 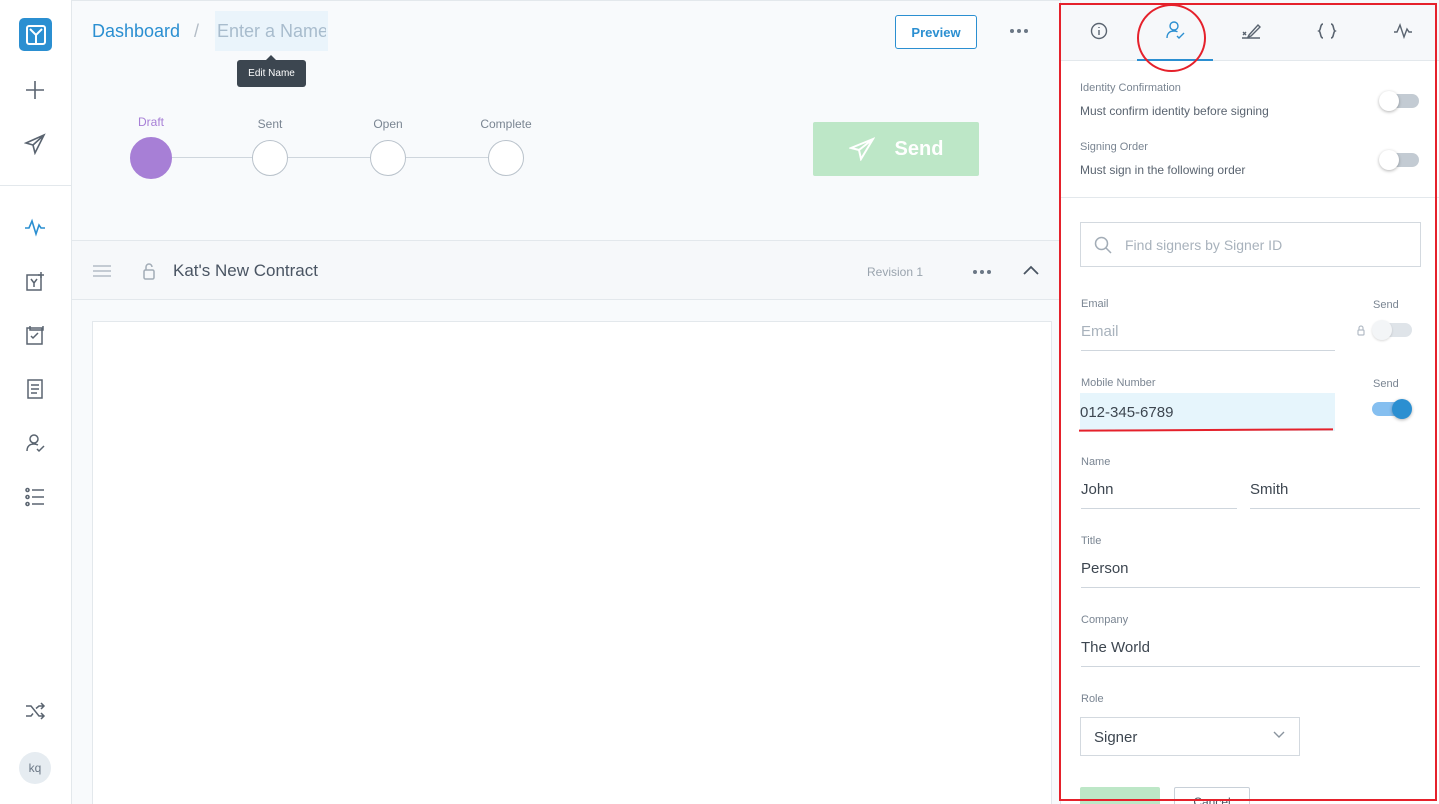 What do you see at coordinates (1250, 197) in the screenshot?
I see `panel-divider` at bounding box center [1250, 197].